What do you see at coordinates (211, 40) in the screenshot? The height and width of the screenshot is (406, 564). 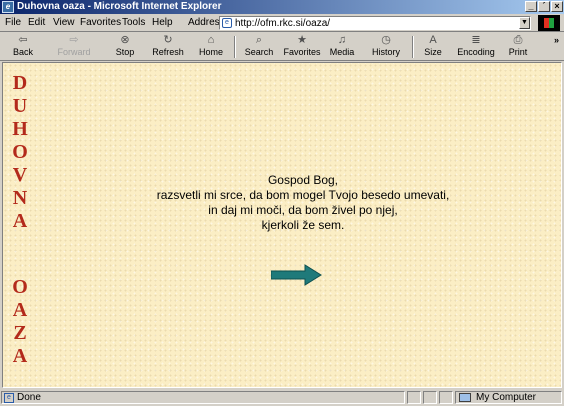 I see `home-icon: ⌂` at bounding box center [211, 40].